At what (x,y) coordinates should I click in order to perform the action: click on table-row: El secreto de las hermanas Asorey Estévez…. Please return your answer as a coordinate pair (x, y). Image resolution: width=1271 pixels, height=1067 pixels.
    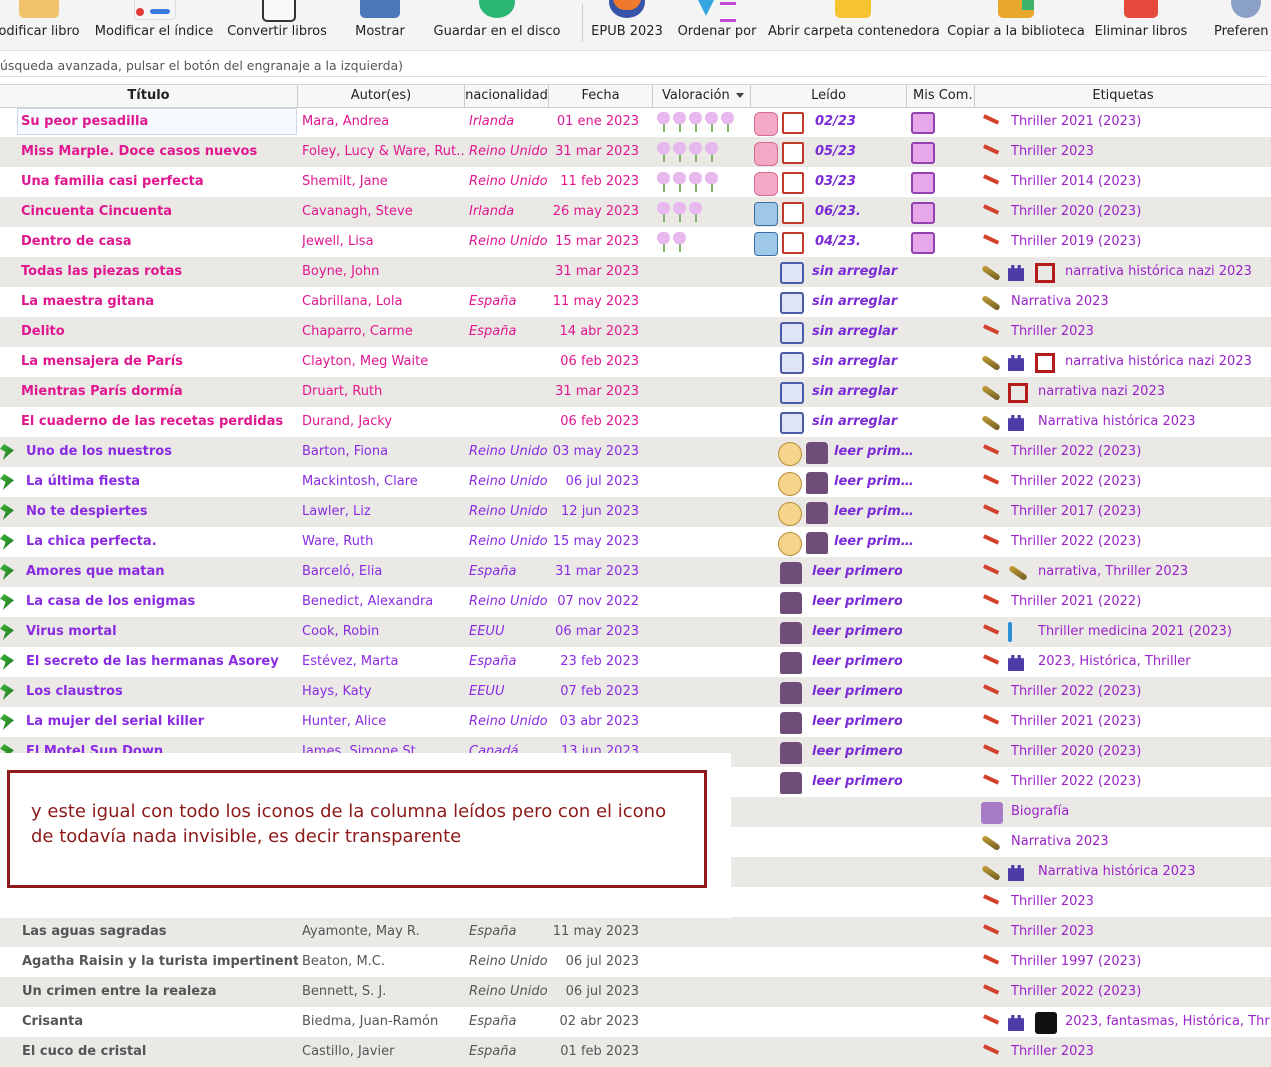
    Looking at the image, I should click on (635, 662).